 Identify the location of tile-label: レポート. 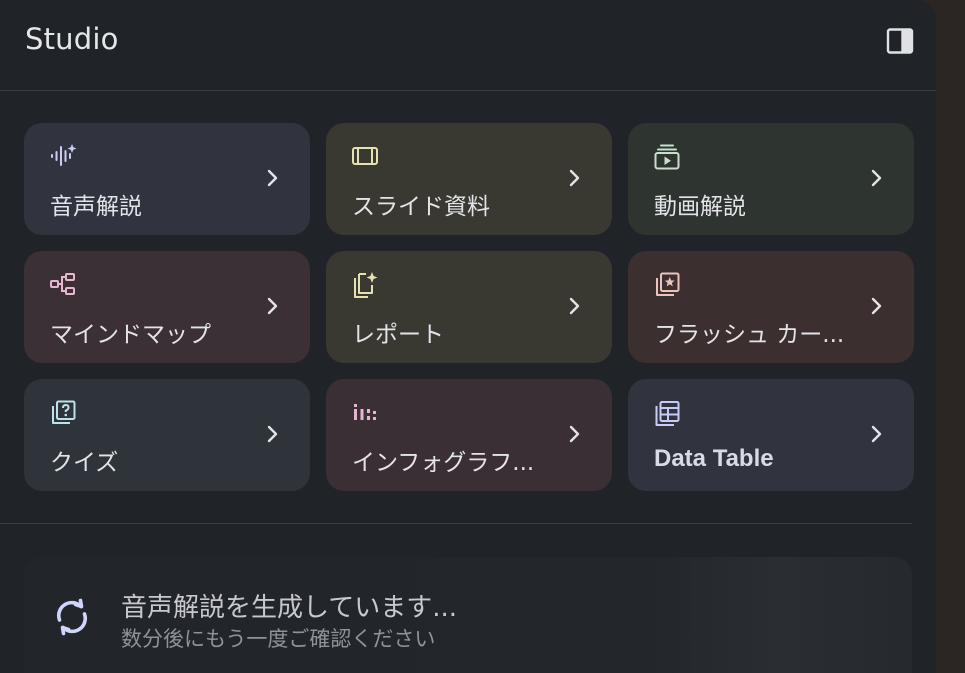
(398, 335).